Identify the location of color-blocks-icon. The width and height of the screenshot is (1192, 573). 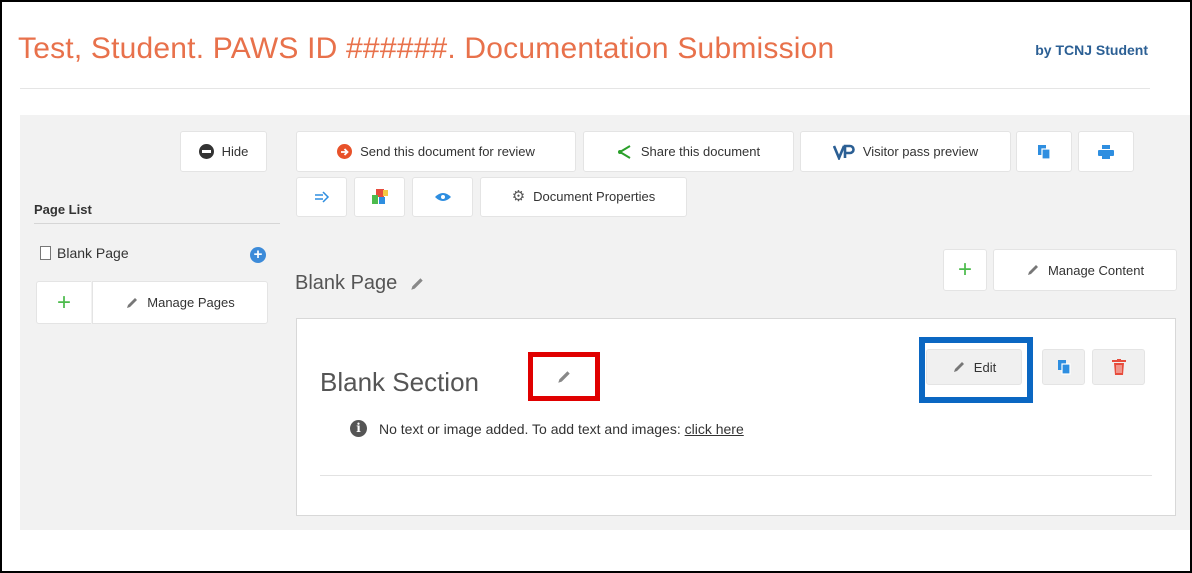
(380, 197).